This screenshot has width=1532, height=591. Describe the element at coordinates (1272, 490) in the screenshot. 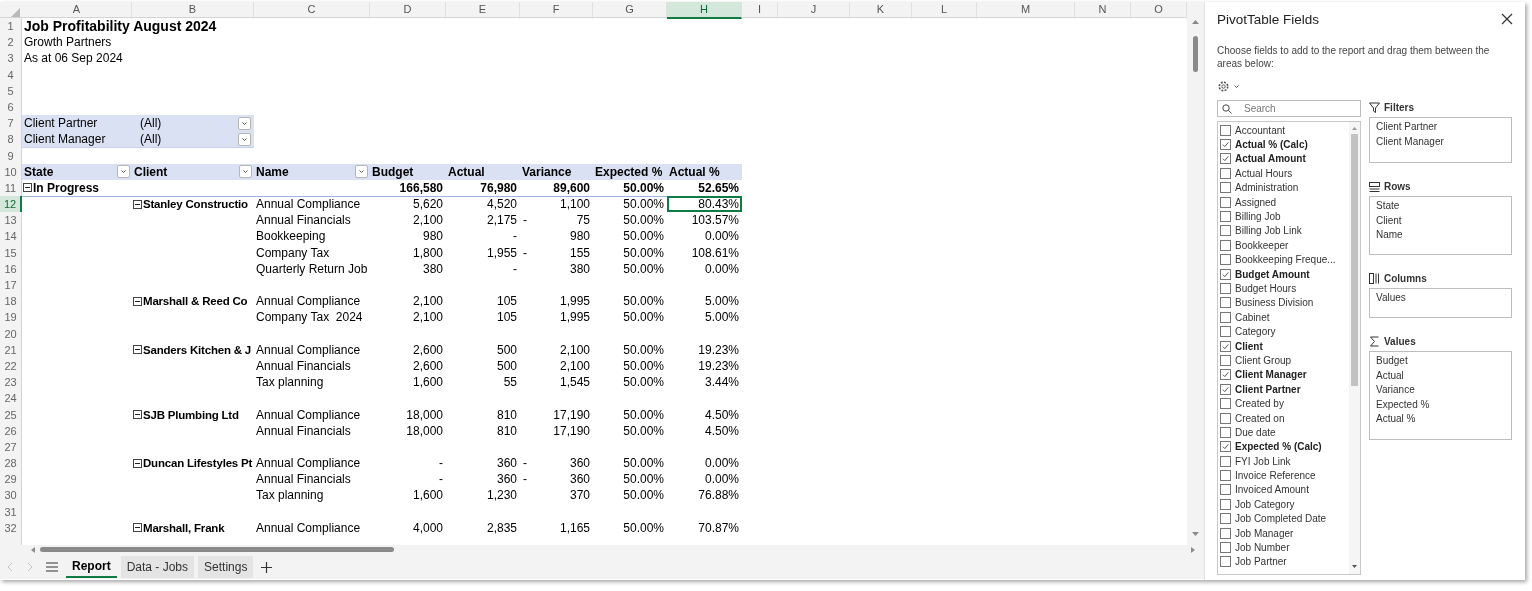

I see `field-name: Invoiced Amount` at that location.